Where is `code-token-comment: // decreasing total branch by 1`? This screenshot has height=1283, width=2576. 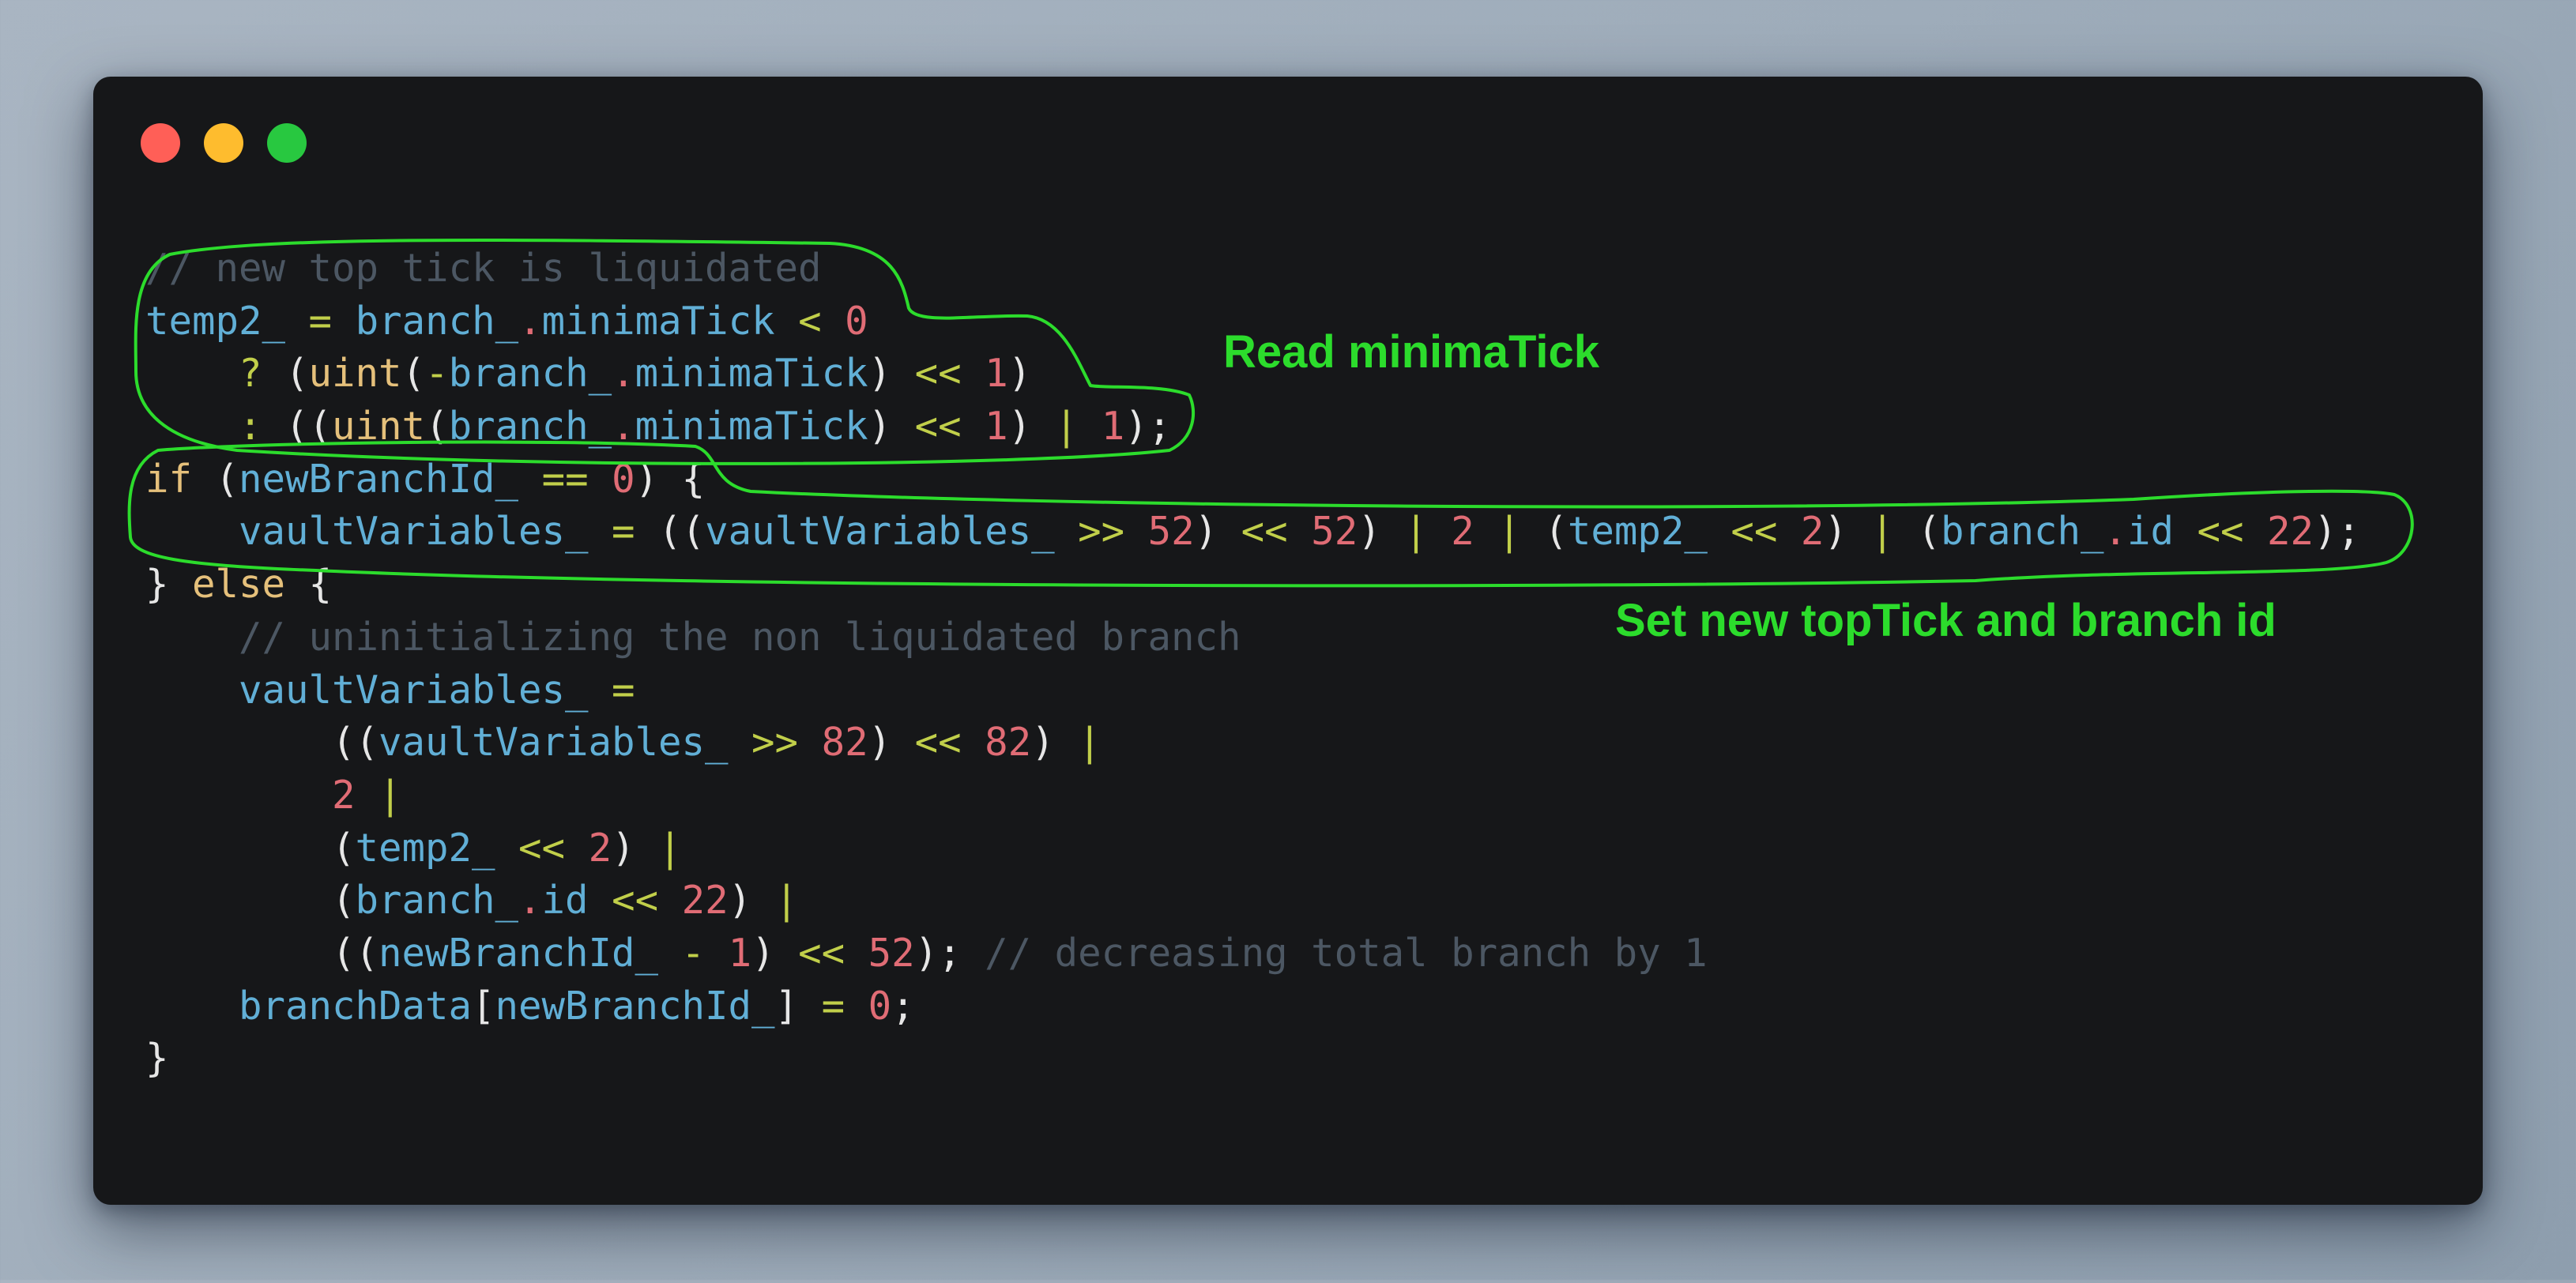
code-token-comment: // decreasing total branch by 1 is located at coordinates (1346, 953).